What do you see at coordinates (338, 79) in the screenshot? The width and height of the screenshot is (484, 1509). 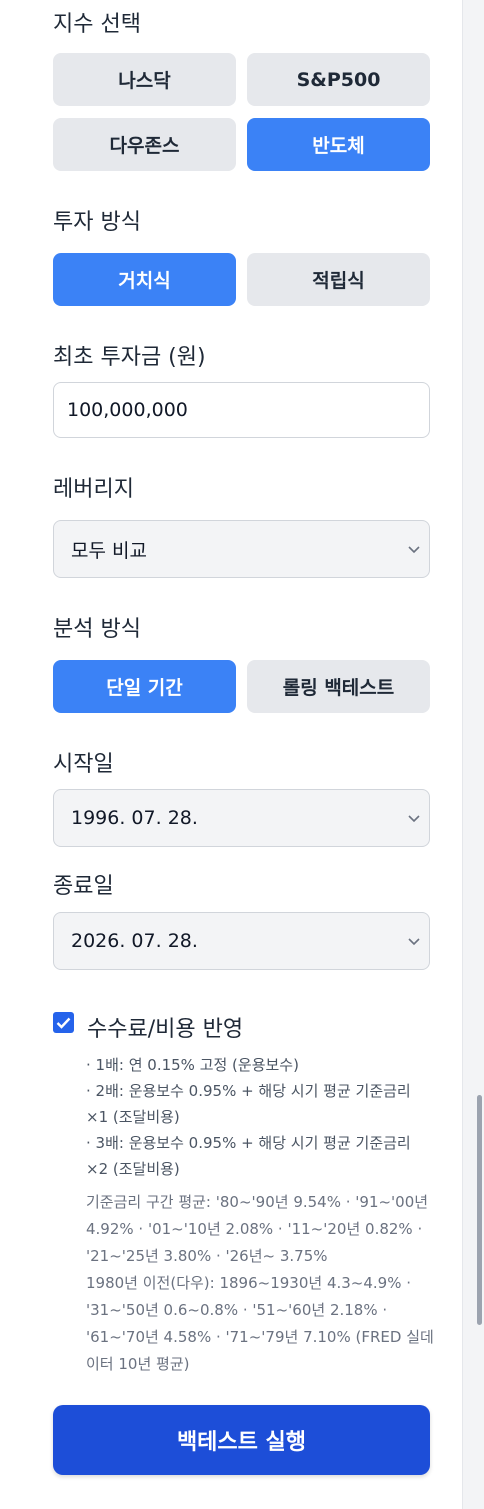 I see `index-option-sp500: S&P500` at bounding box center [338, 79].